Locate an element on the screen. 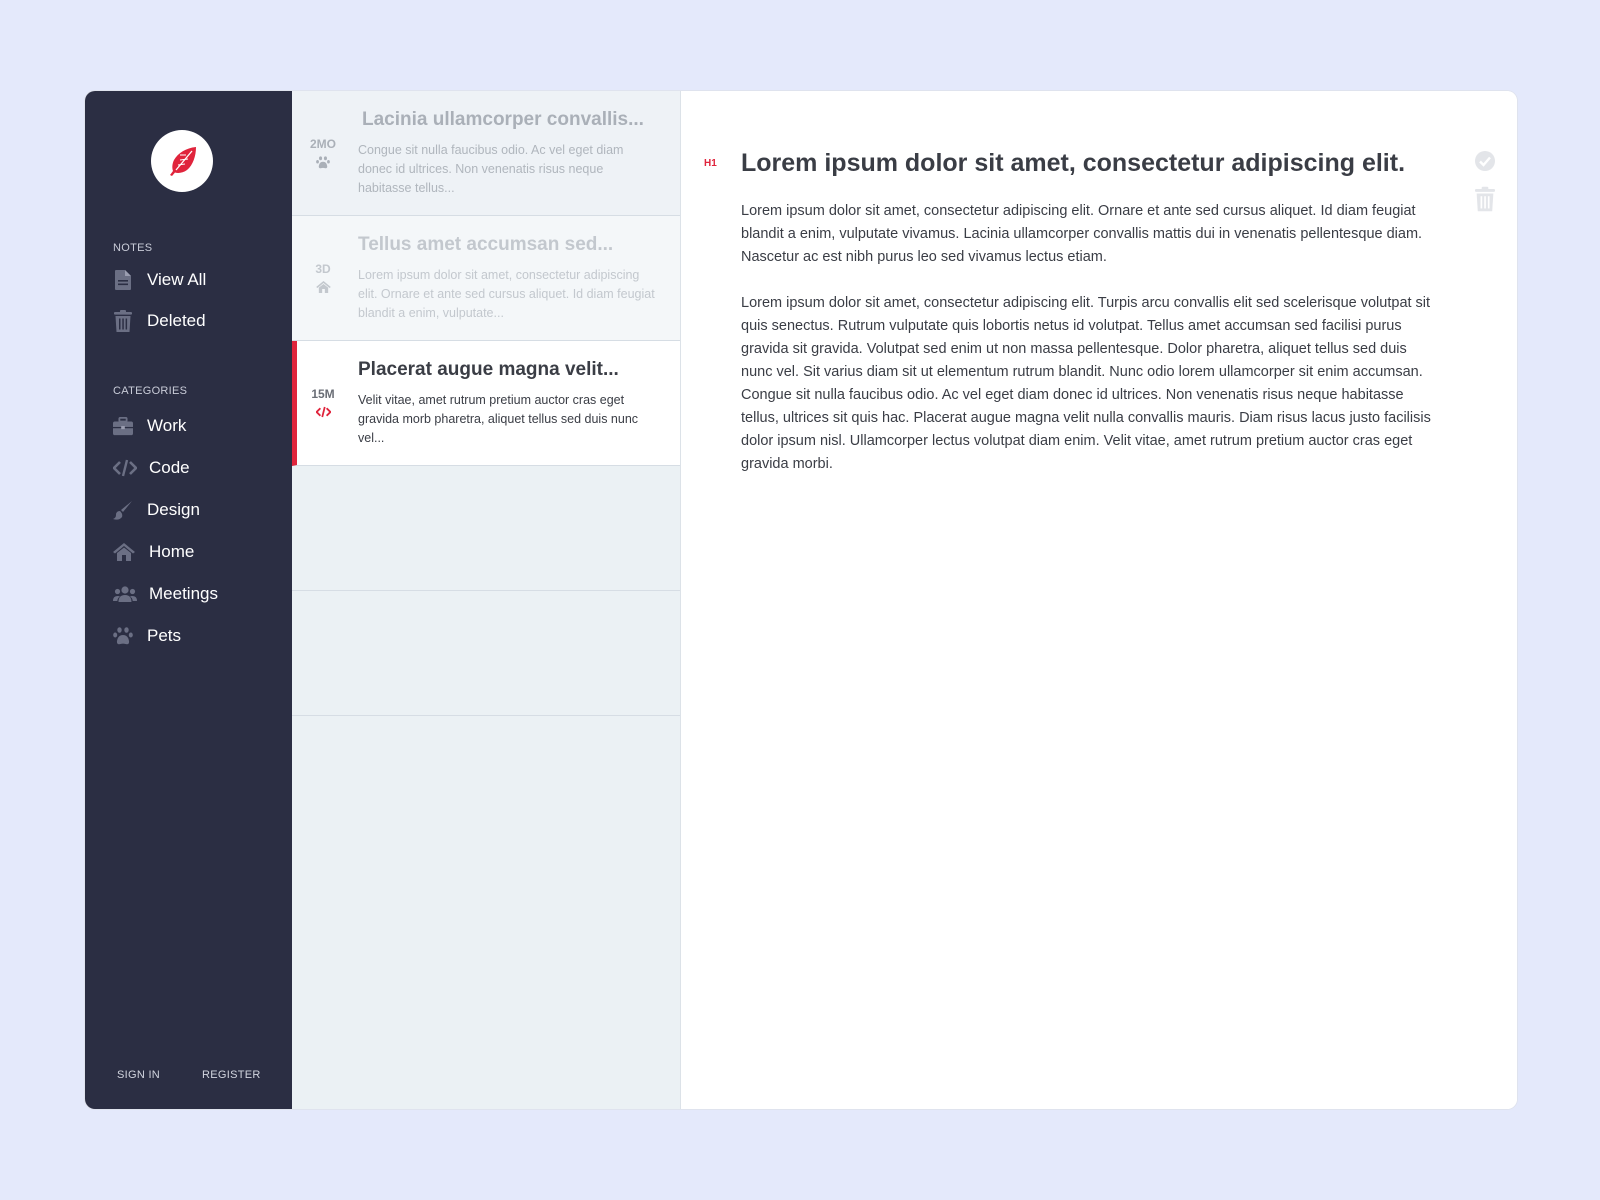 The image size is (1600, 1200). note-age: 3D is located at coordinates (323, 269).